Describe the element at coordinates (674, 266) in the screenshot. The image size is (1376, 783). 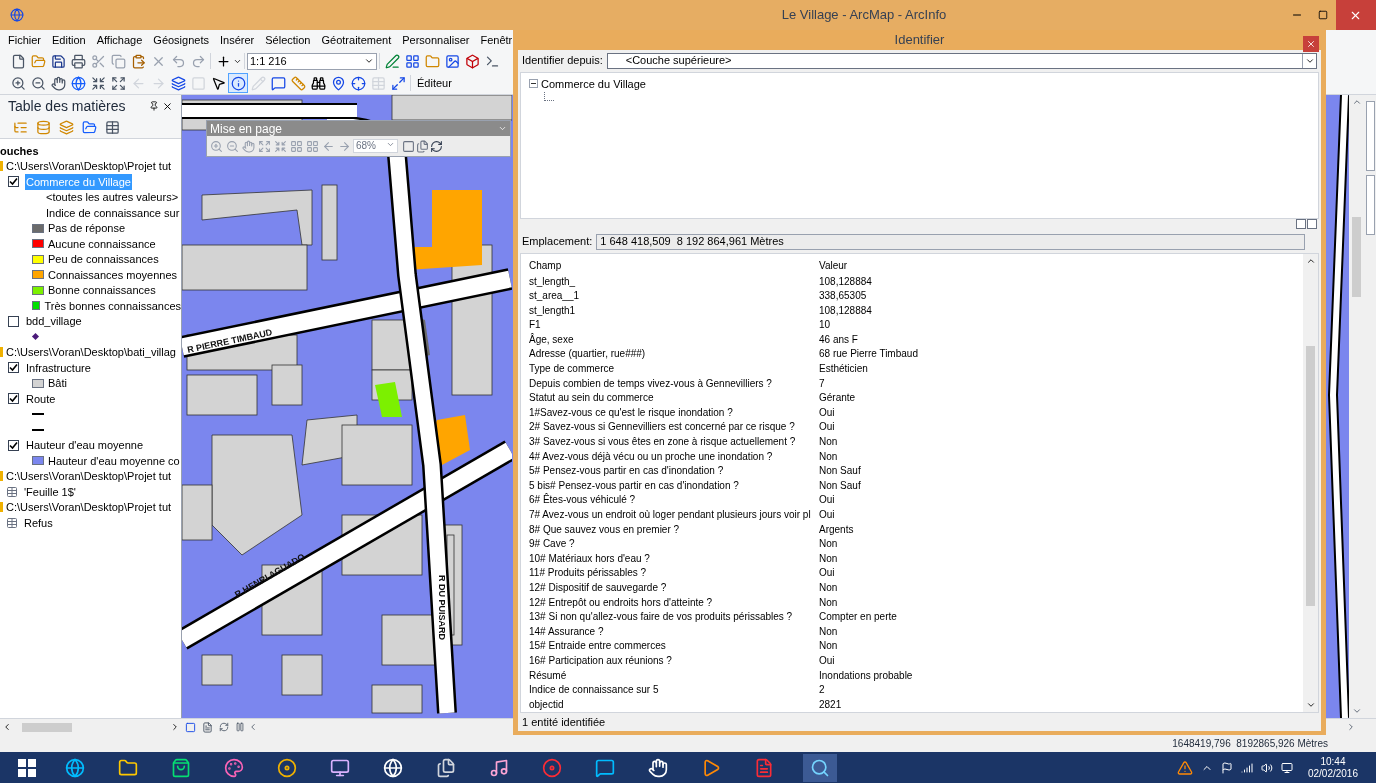
I see `column-header: Champ` at that location.